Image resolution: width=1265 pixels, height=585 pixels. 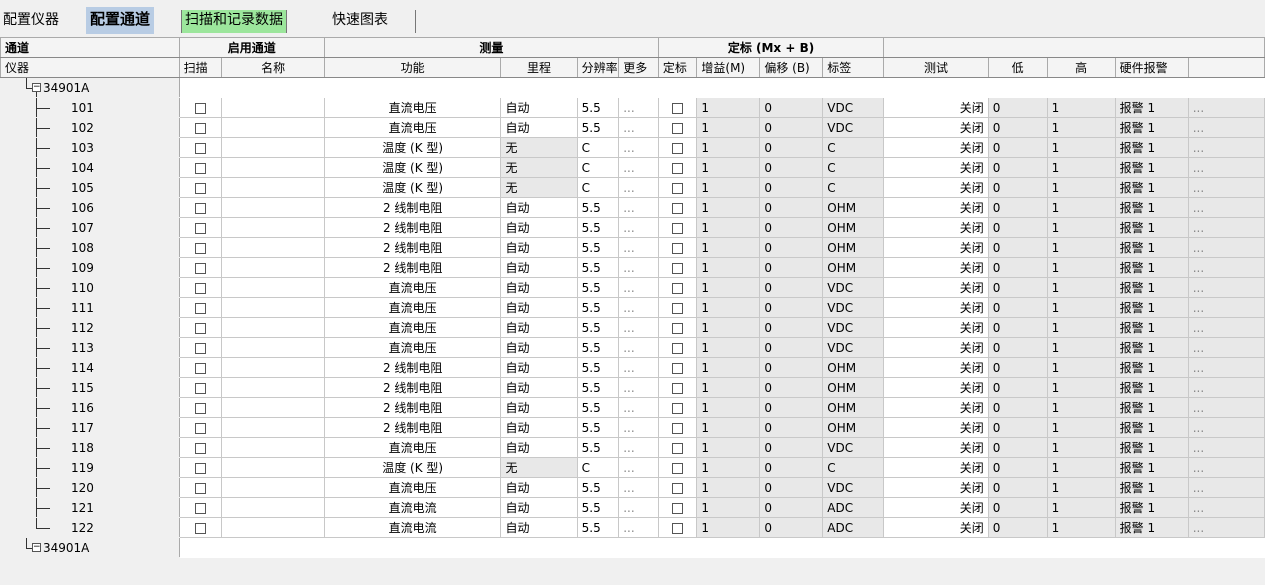 What do you see at coordinates (412, 507) in the screenshot?
I see `function-cell: 直流电流` at bounding box center [412, 507].